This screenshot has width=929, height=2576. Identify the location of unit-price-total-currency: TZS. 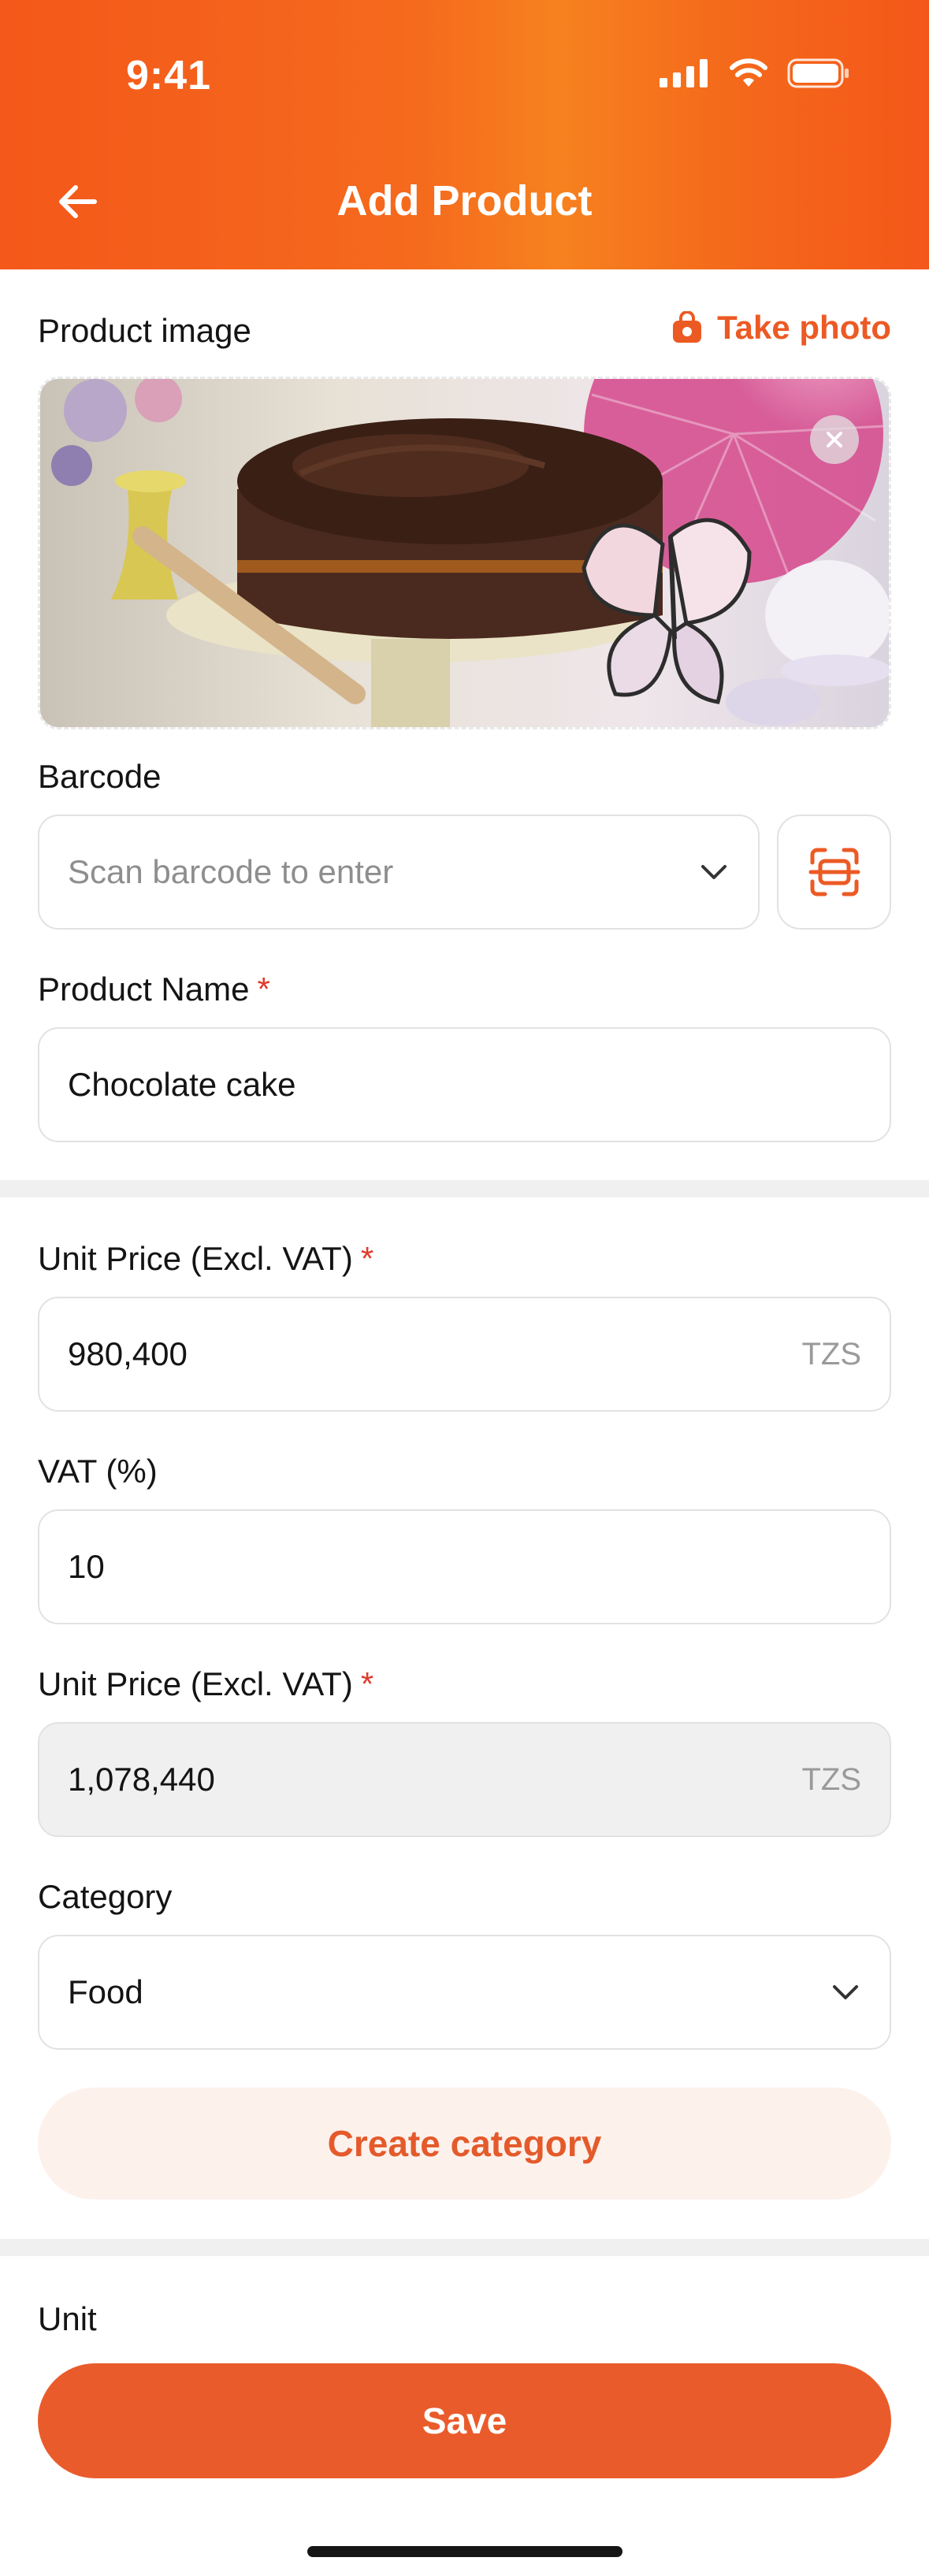
(831, 1779).